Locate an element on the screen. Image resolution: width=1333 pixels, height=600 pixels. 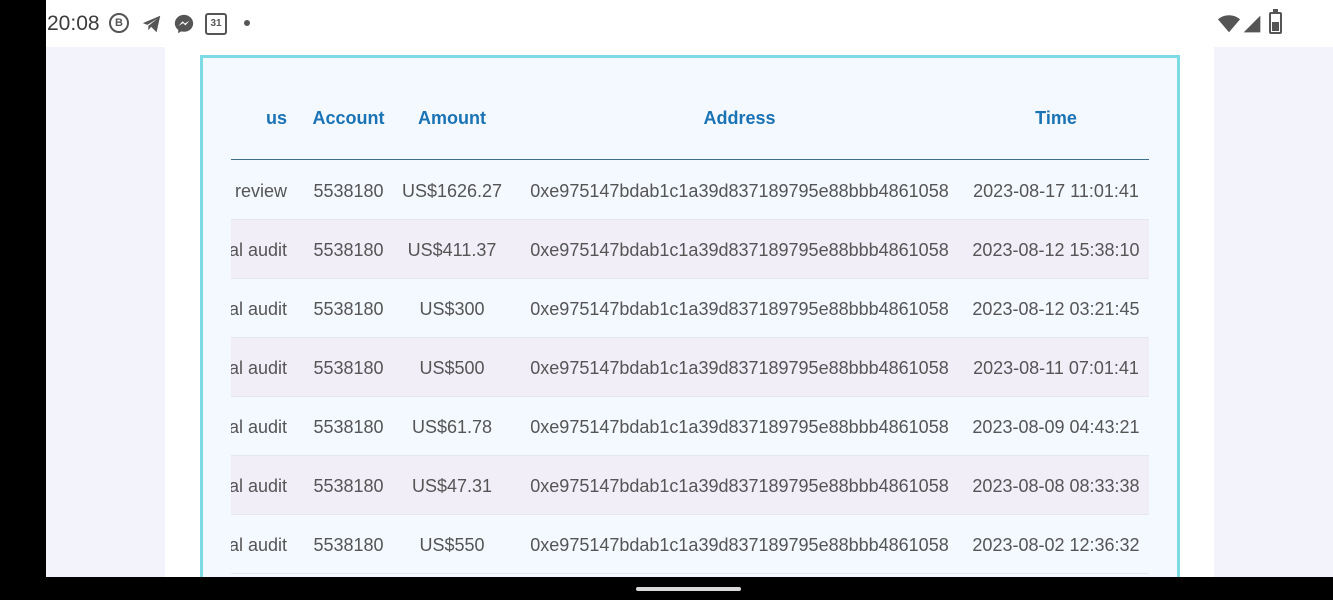
cell-time: 2023-08-09 04:43:21 is located at coordinates (1056, 427).